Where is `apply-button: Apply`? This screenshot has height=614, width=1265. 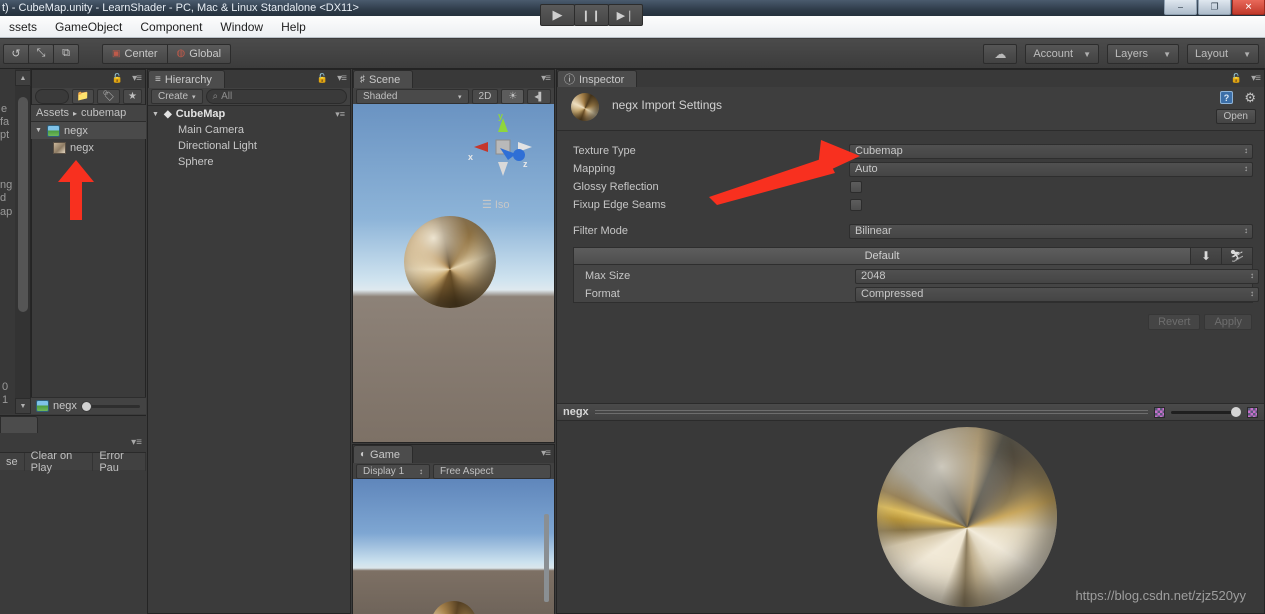
apply-button: Apply is located at coordinates (1228, 322).